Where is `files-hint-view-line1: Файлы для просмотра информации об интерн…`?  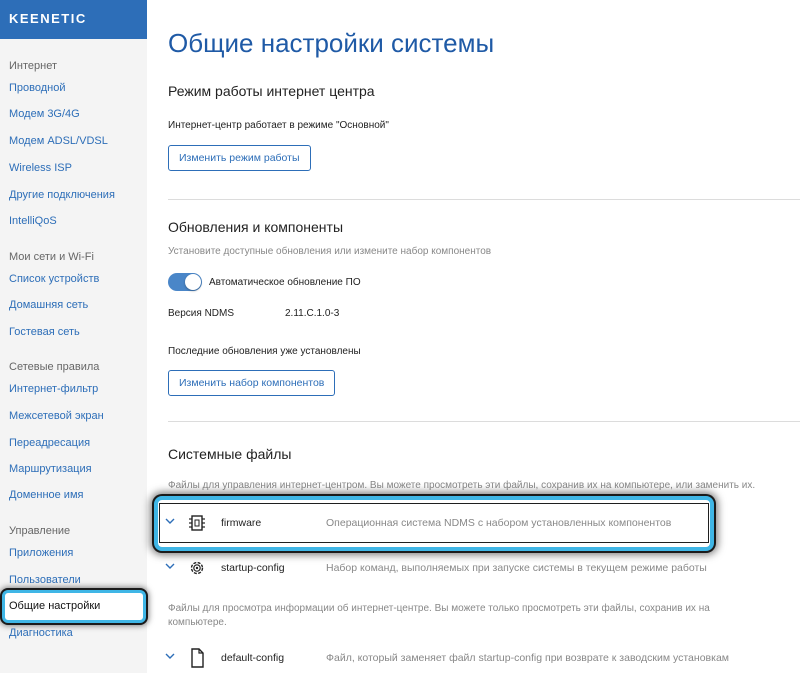
files-hint-view-line1: Файлы для просмотра информации об интерн… is located at coordinates (439, 608).